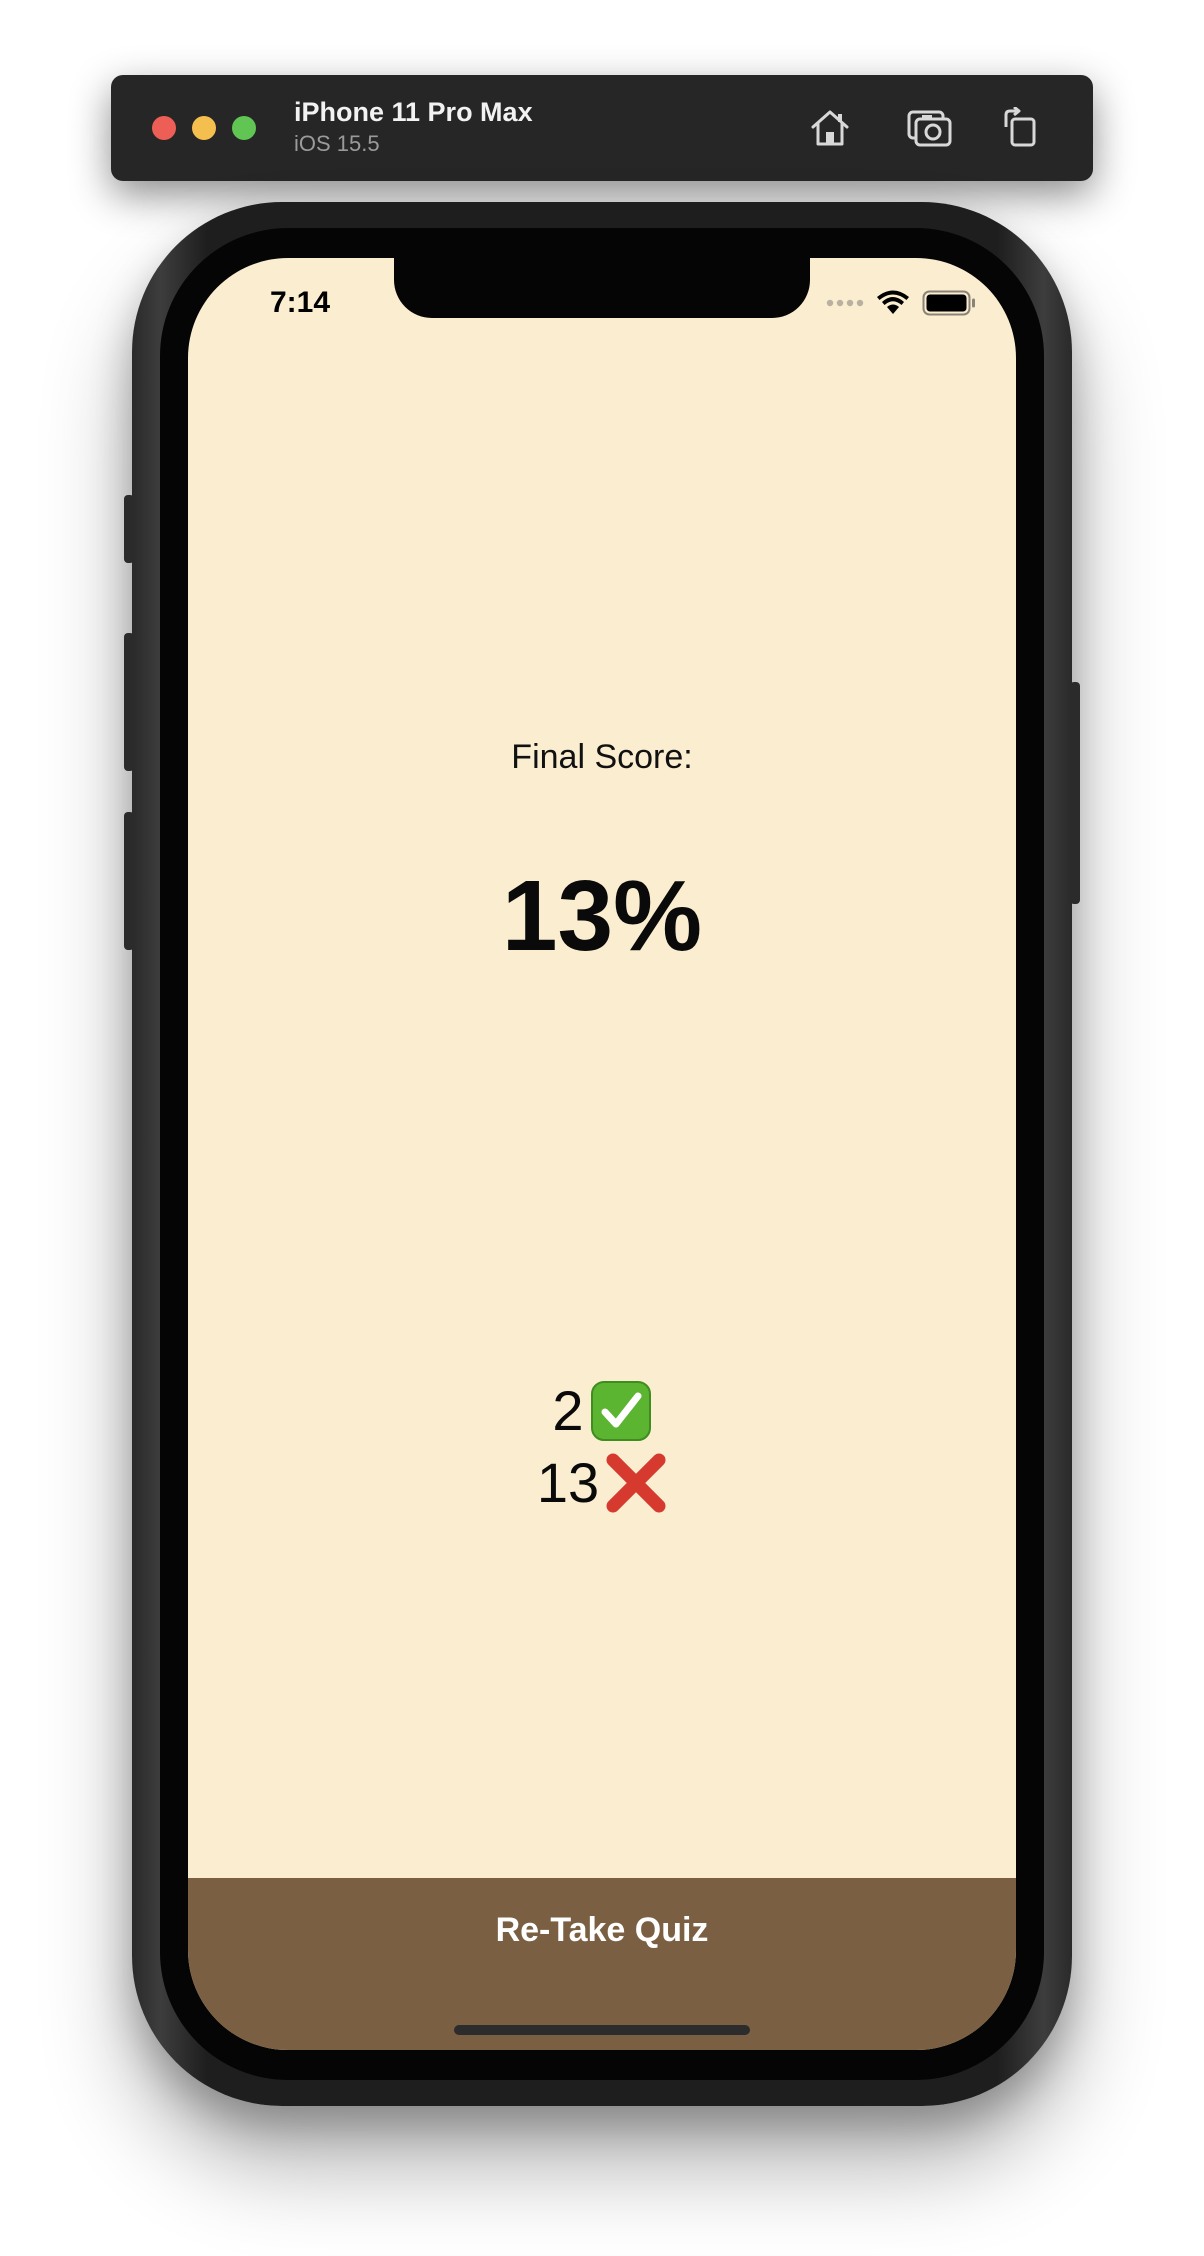  I want to click on status-icons, so click(901, 303).